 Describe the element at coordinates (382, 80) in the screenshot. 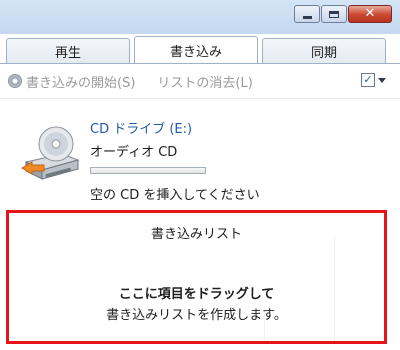

I see `chevron-down-icon` at that location.